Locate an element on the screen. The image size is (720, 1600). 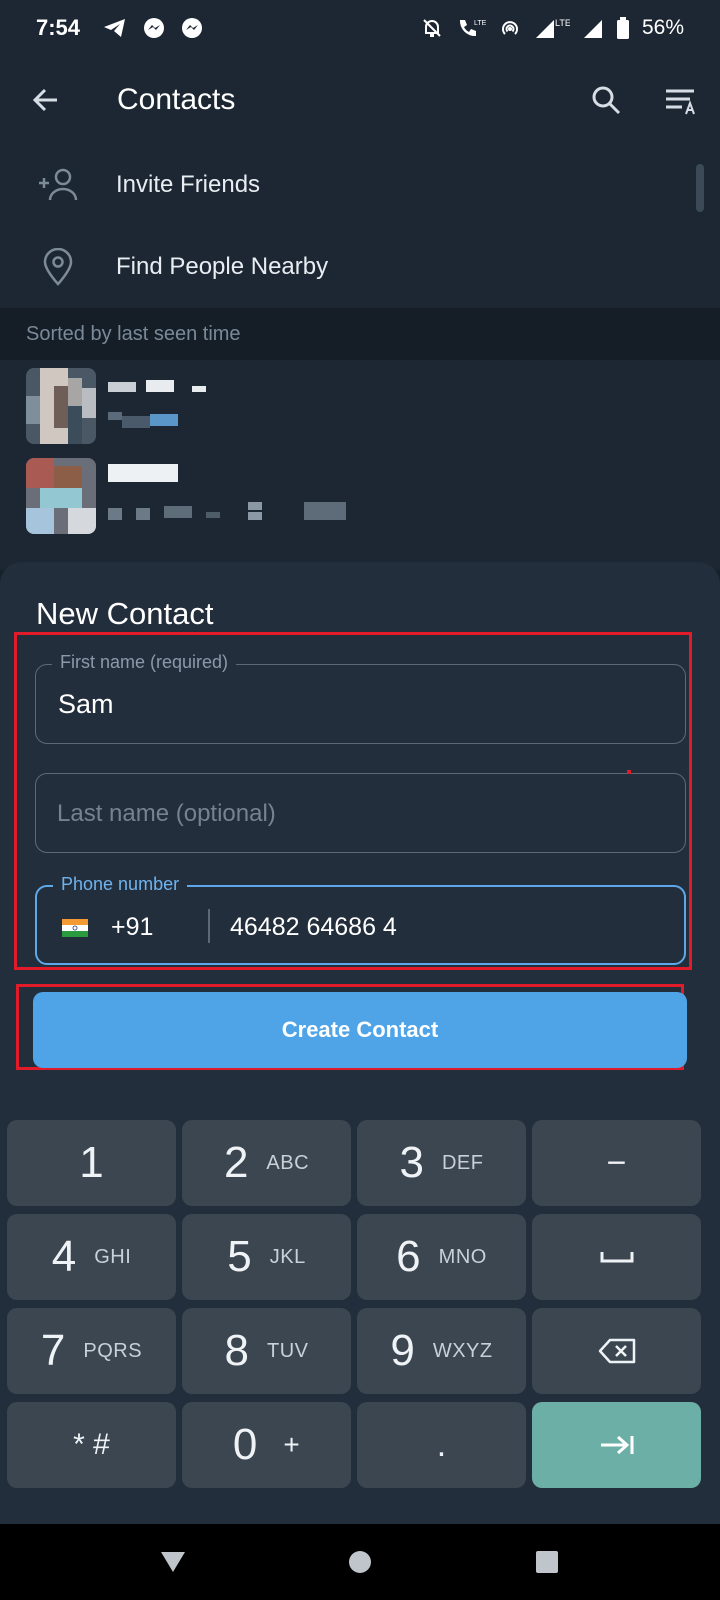
app-bar: Contacts is located at coordinates (360, 100).